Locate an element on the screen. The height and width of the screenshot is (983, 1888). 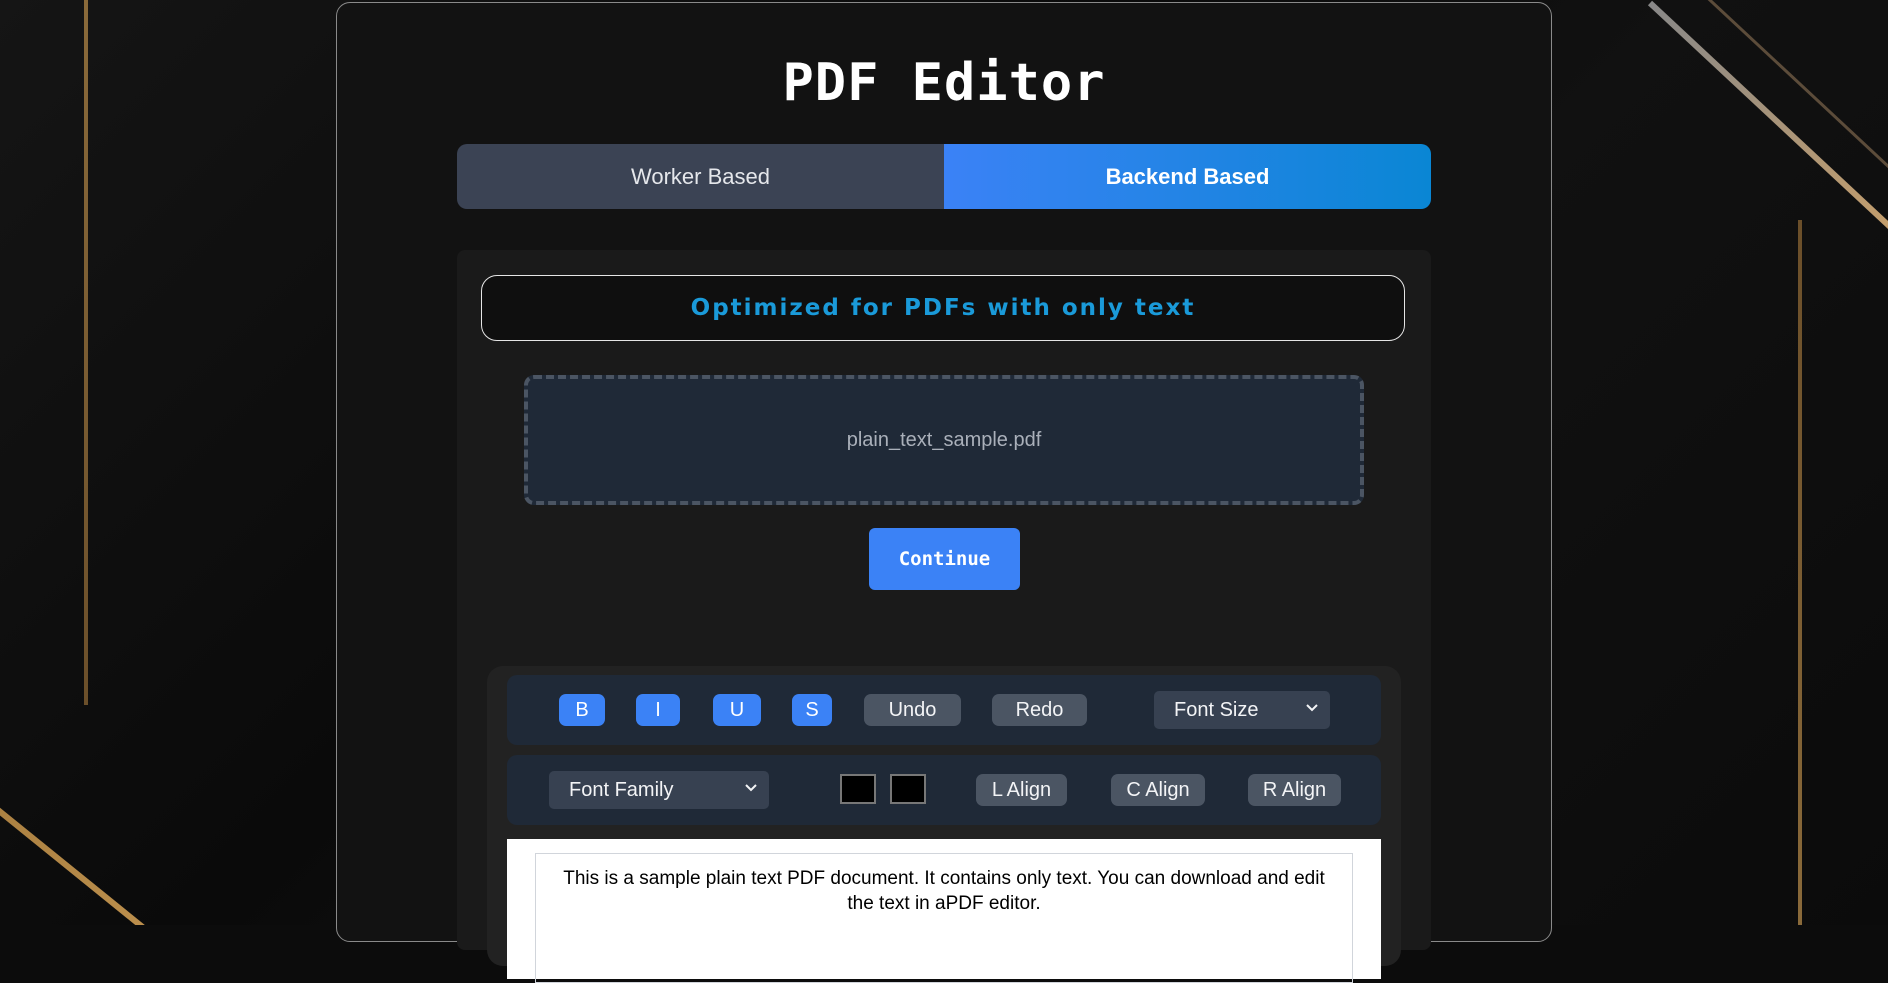
page-title: PDF Editor is located at coordinates (944, 83).